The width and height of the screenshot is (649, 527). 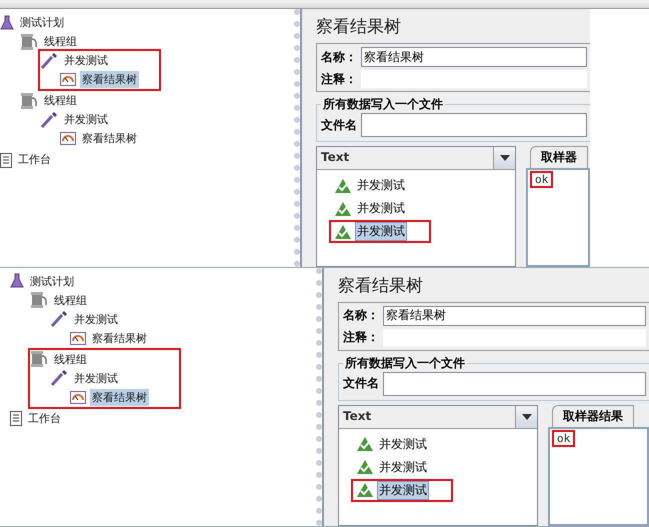 What do you see at coordinates (559, 157) in the screenshot?
I see `result-tab: 取样器` at bounding box center [559, 157].